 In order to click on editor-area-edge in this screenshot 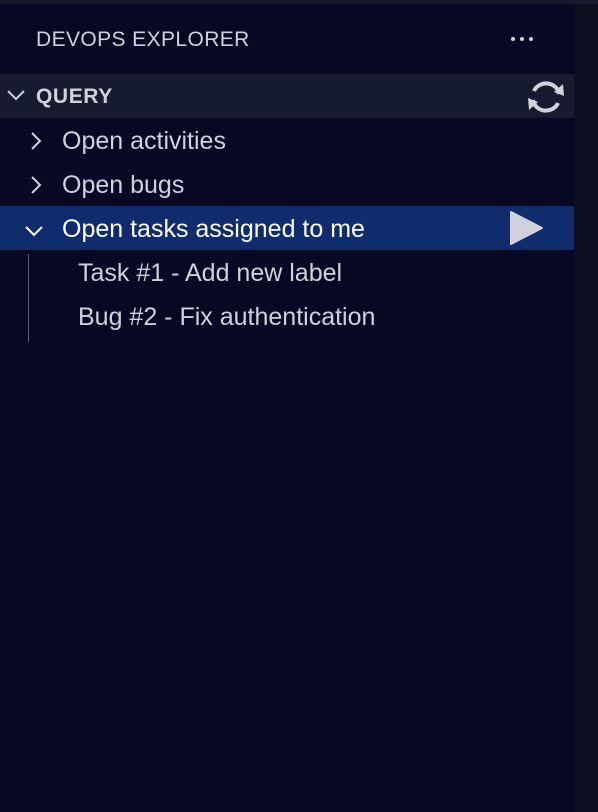, I will do `click(586, 408)`.